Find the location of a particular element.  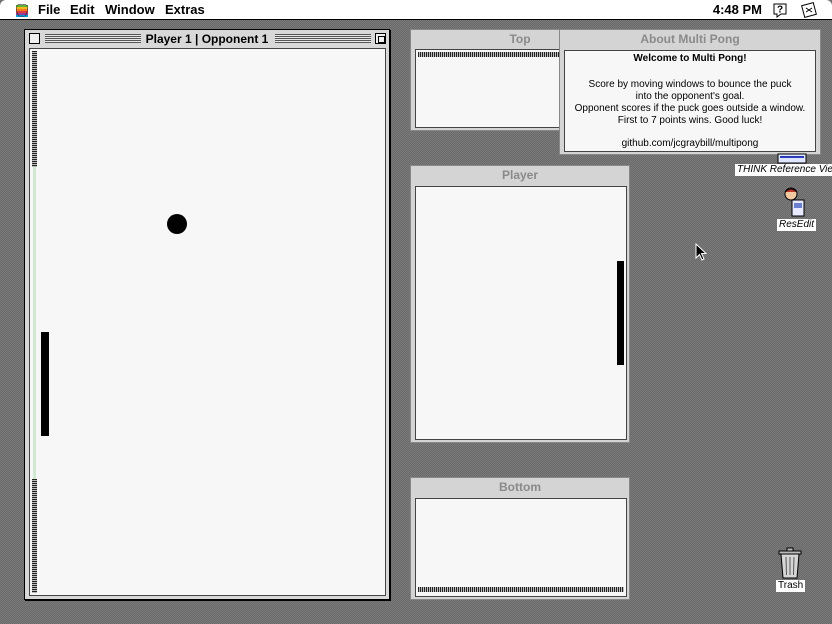

about-window-titlebar: About Multi Pong is located at coordinates (690, 39).